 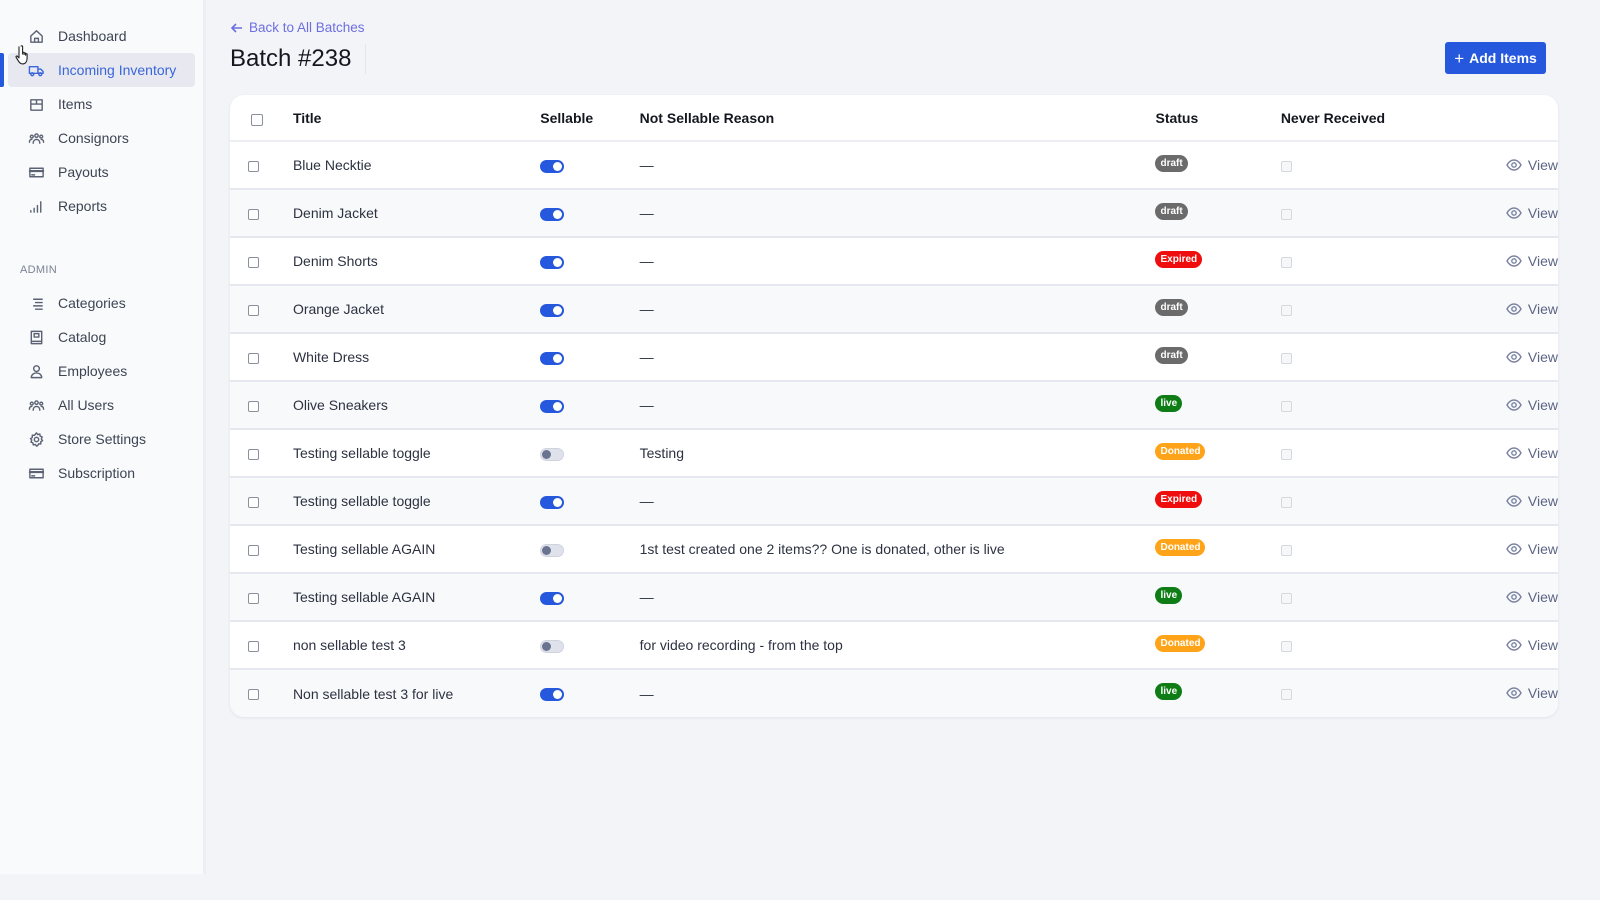 What do you see at coordinates (38, 270) in the screenshot?
I see `admin-section-label: ADMIN` at bounding box center [38, 270].